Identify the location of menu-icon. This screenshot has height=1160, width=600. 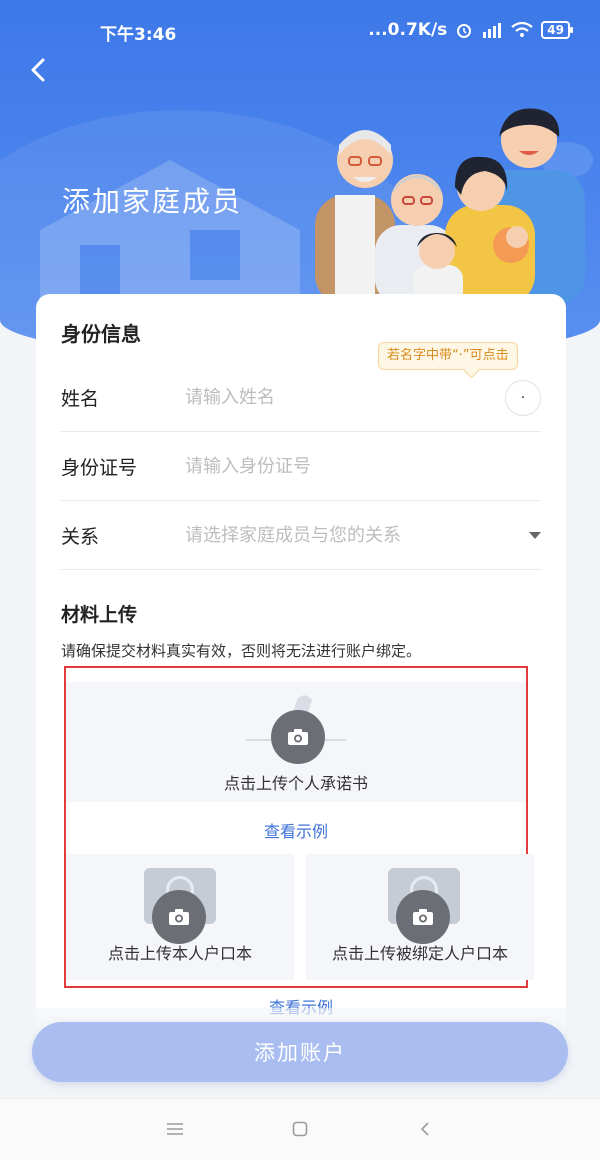
(175, 1129).